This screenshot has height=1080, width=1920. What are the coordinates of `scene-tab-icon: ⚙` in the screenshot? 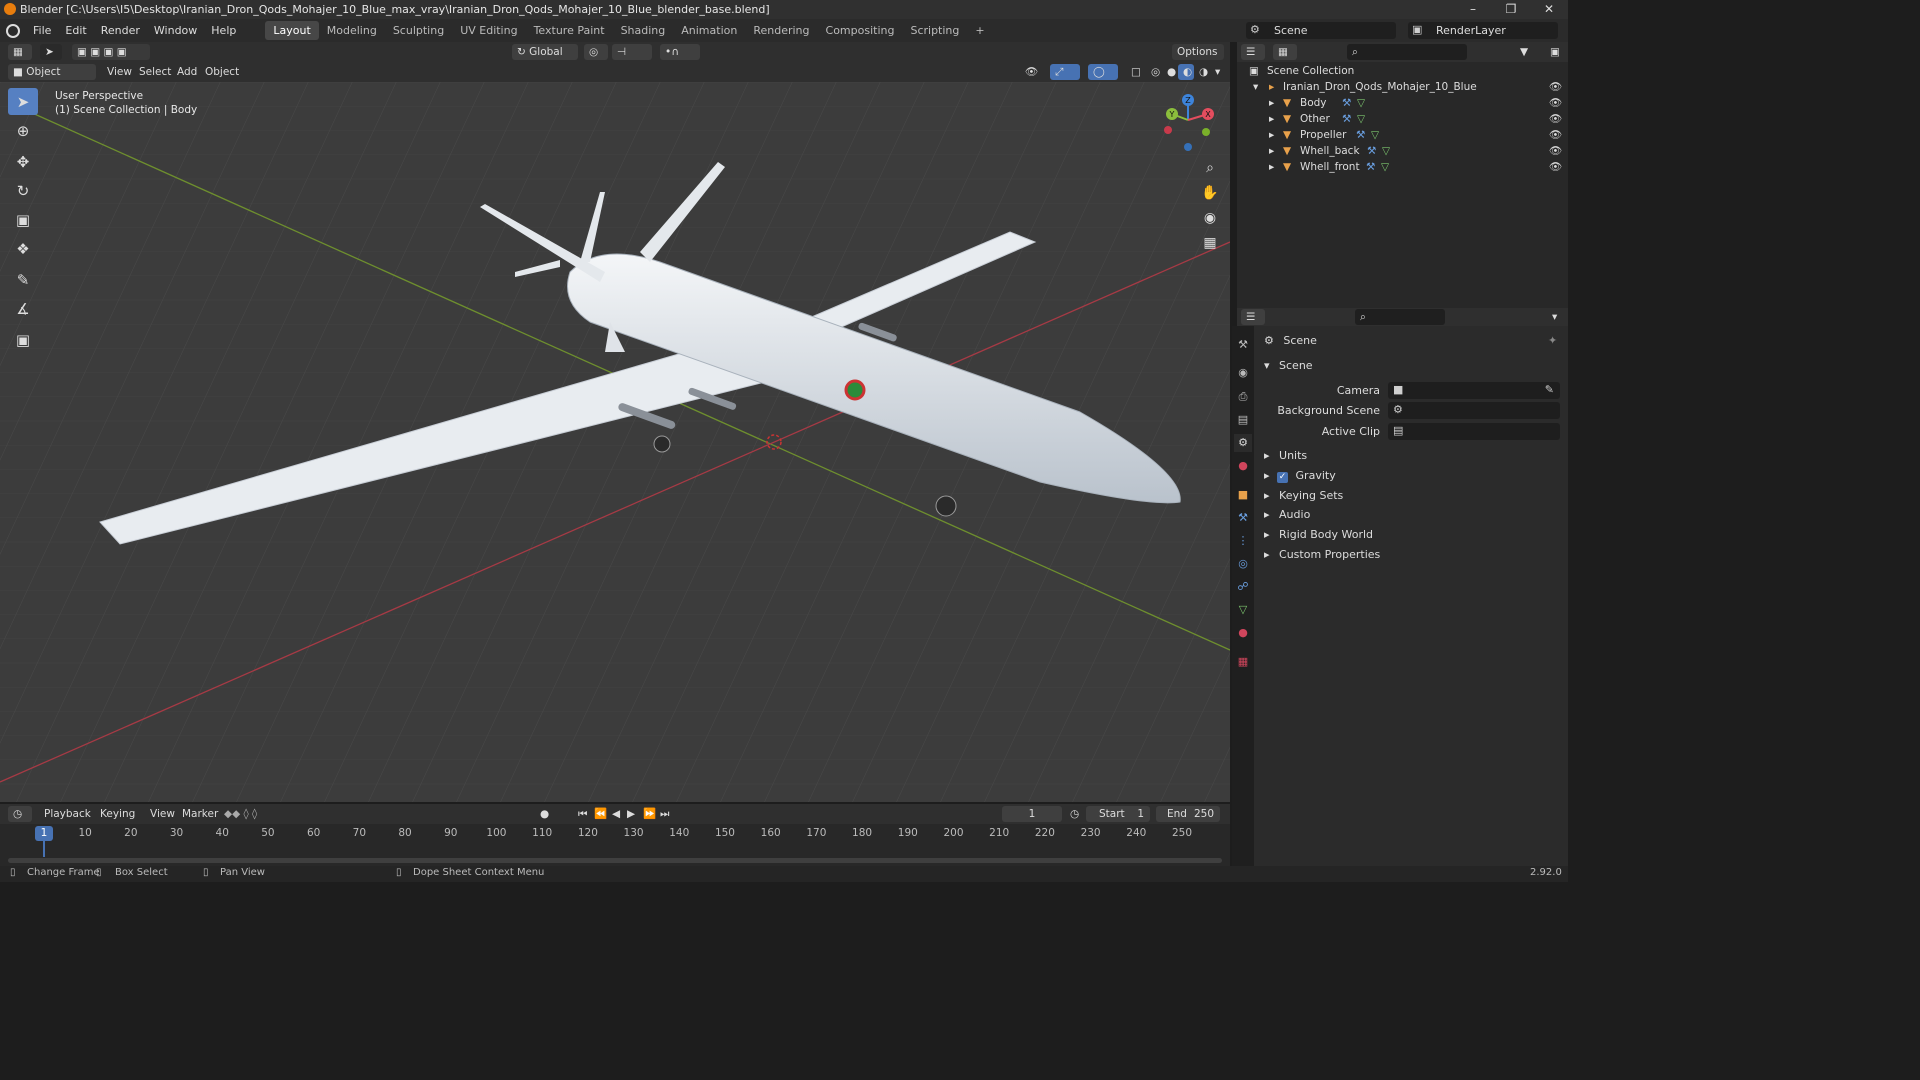 It's located at (1243, 443).